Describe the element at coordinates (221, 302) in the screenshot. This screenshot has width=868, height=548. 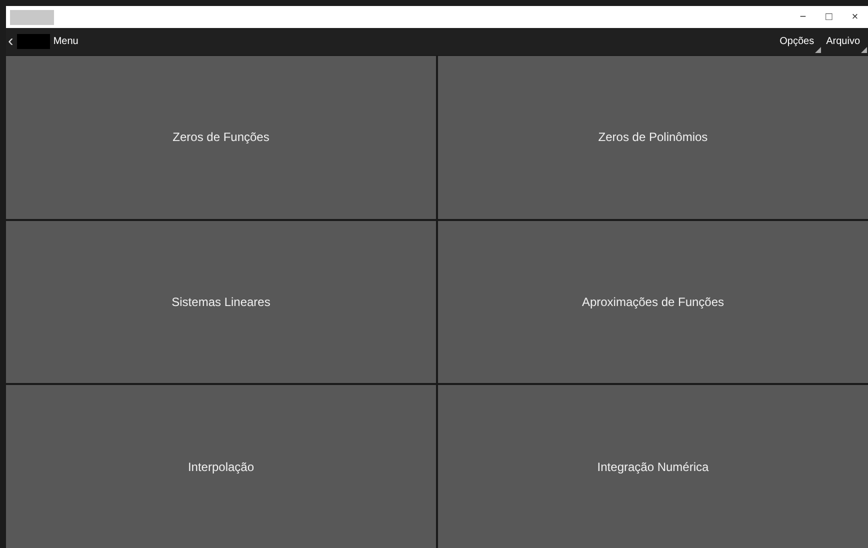
I see `menu-tile: Sistemas Lineares` at that location.